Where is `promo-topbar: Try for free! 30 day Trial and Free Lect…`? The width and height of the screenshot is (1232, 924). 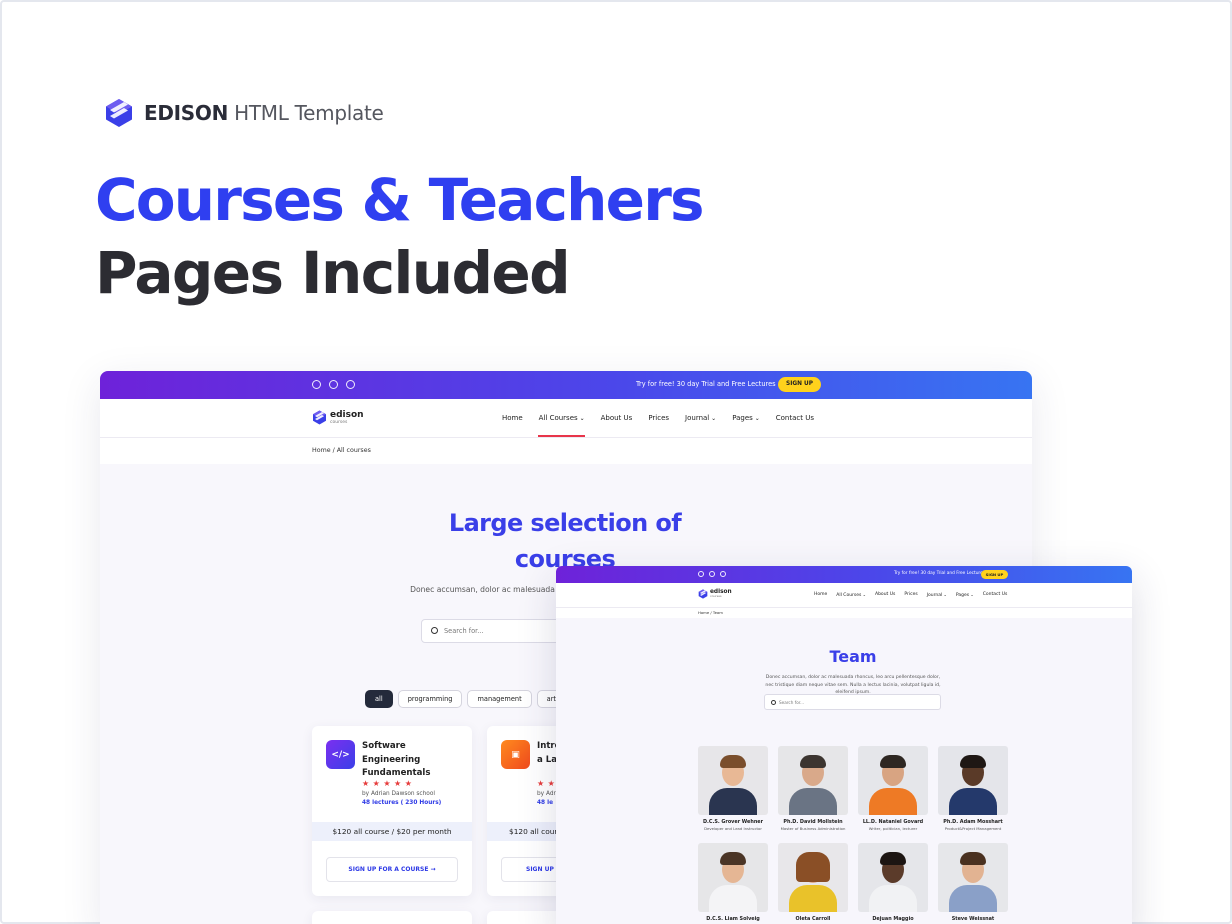
promo-topbar: Try for free! 30 day Trial and Free Lect… is located at coordinates (844, 574).